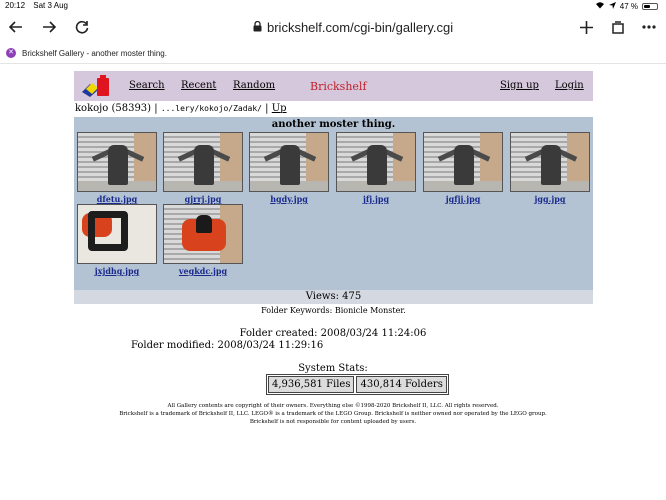  What do you see at coordinates (550, 199) in the screenshot?
I see `thumbnail-caption: jgg.jpg` at bounding box center [550, 199].